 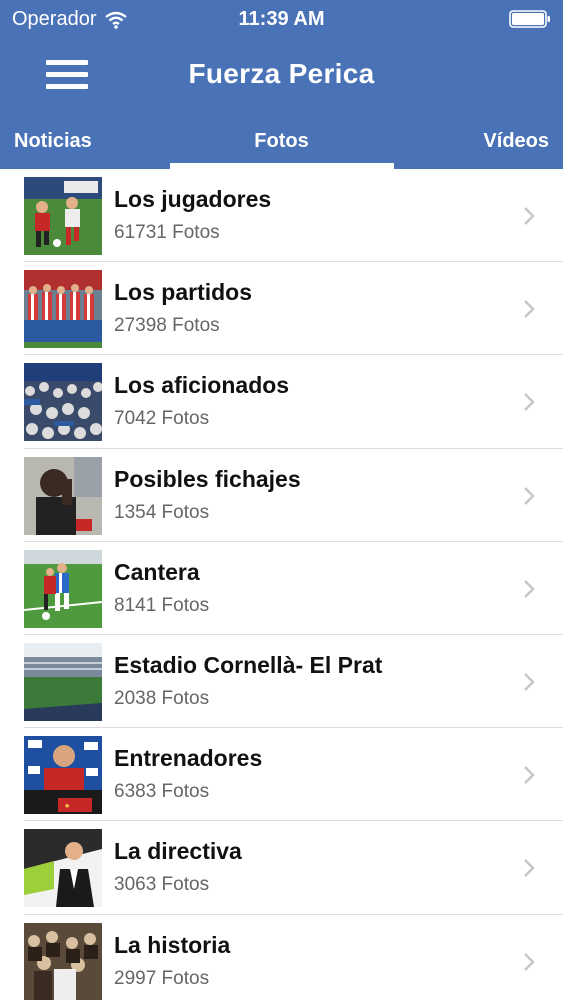 What do you see at coordinates (281, 682) in the screenshot?
I see `album-row-estadio: Estadio Cornellà- El Prat 2038 Fotos` at bounding box center [281, 682].